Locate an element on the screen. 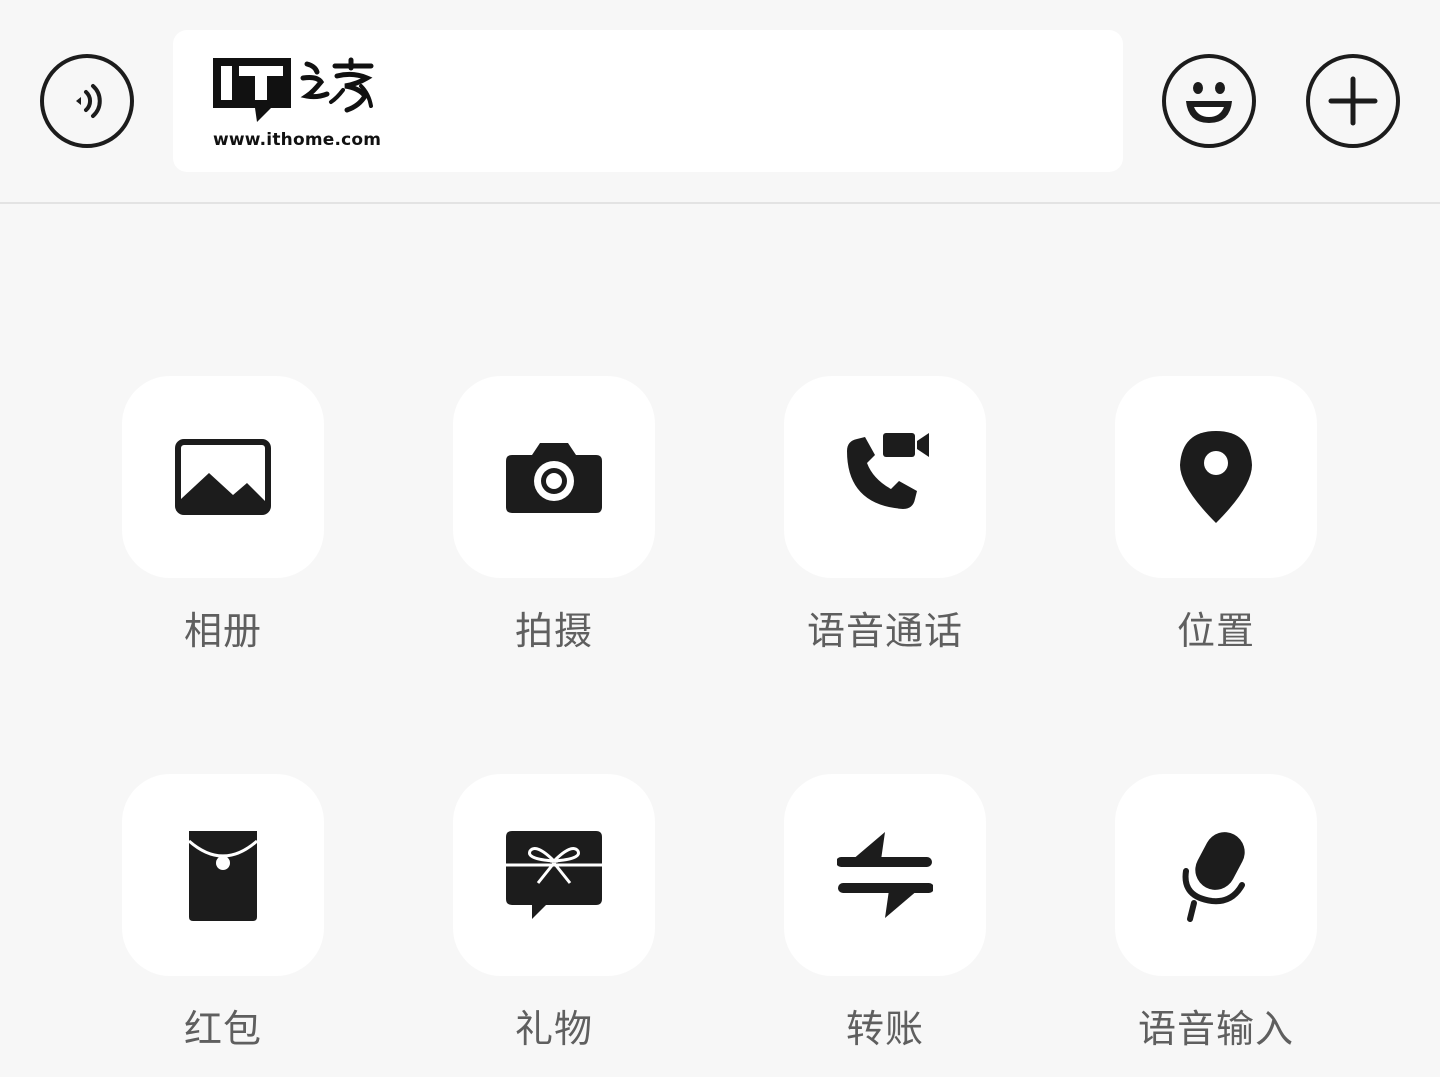 This screenshot has width=1440, height=1077. more-functions-button is located at coordinates (1353, 101).